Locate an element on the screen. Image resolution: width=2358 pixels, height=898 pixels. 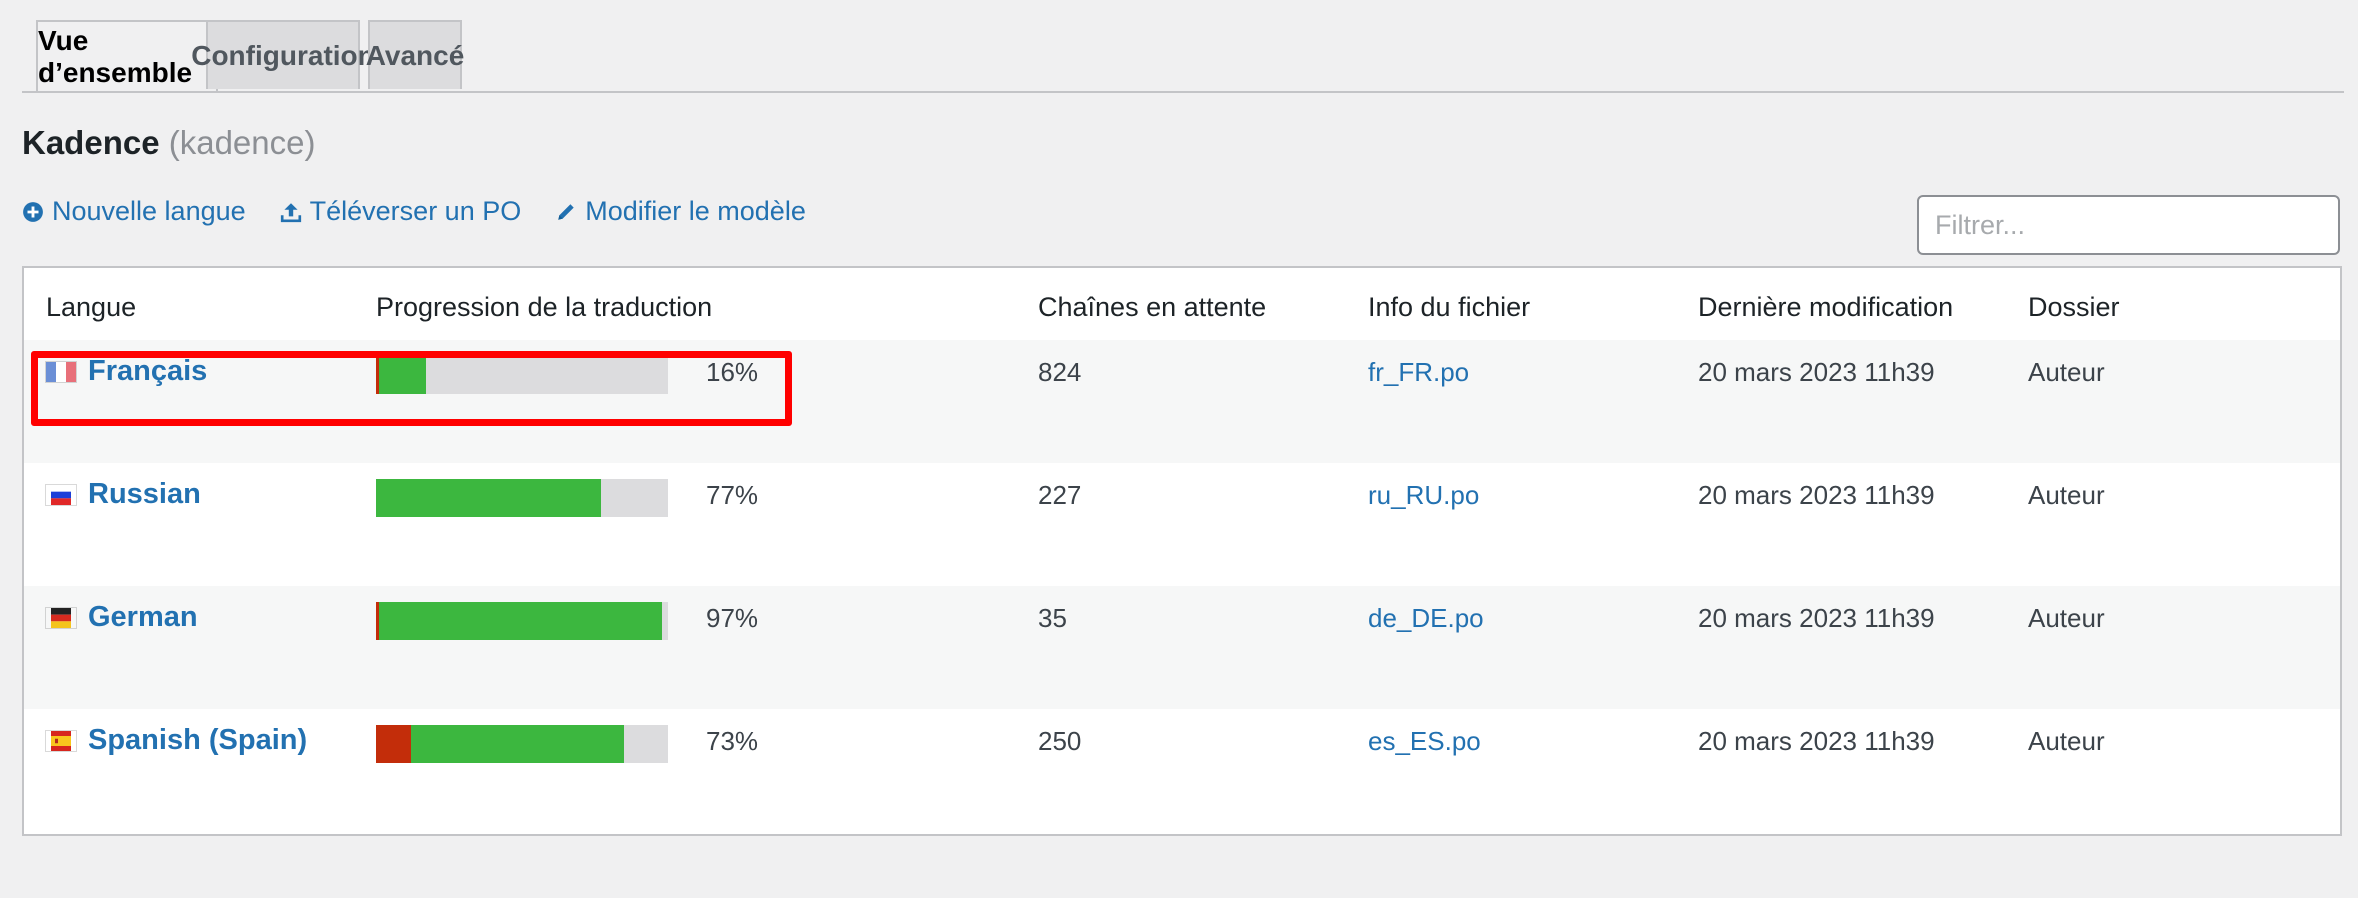
edit-template-link: Modifier le modèle is located at coordinates (680, 211).